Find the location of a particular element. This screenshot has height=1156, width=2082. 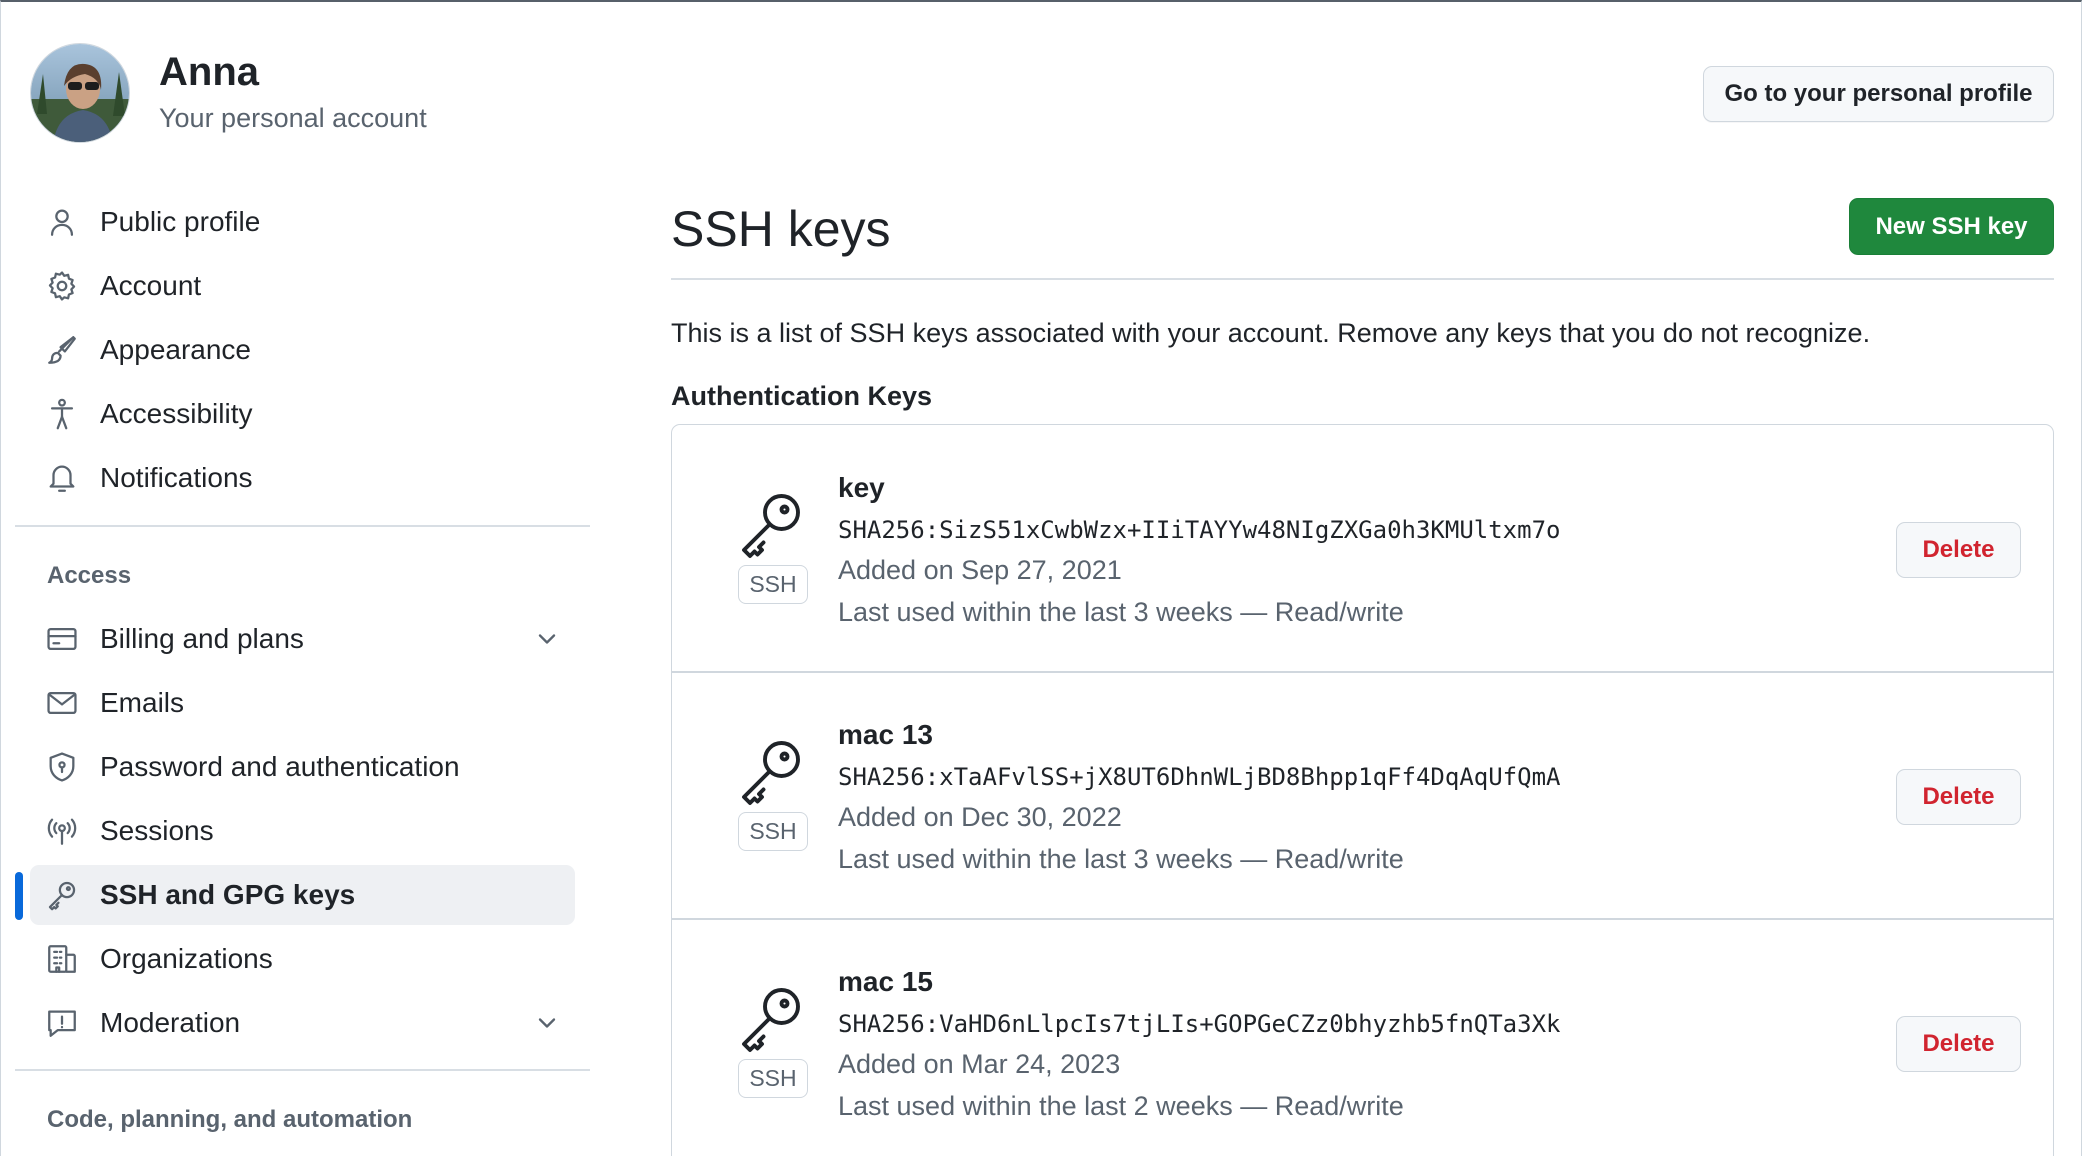

account-subtitle: Your personal account is located at coordinates (293, 118).